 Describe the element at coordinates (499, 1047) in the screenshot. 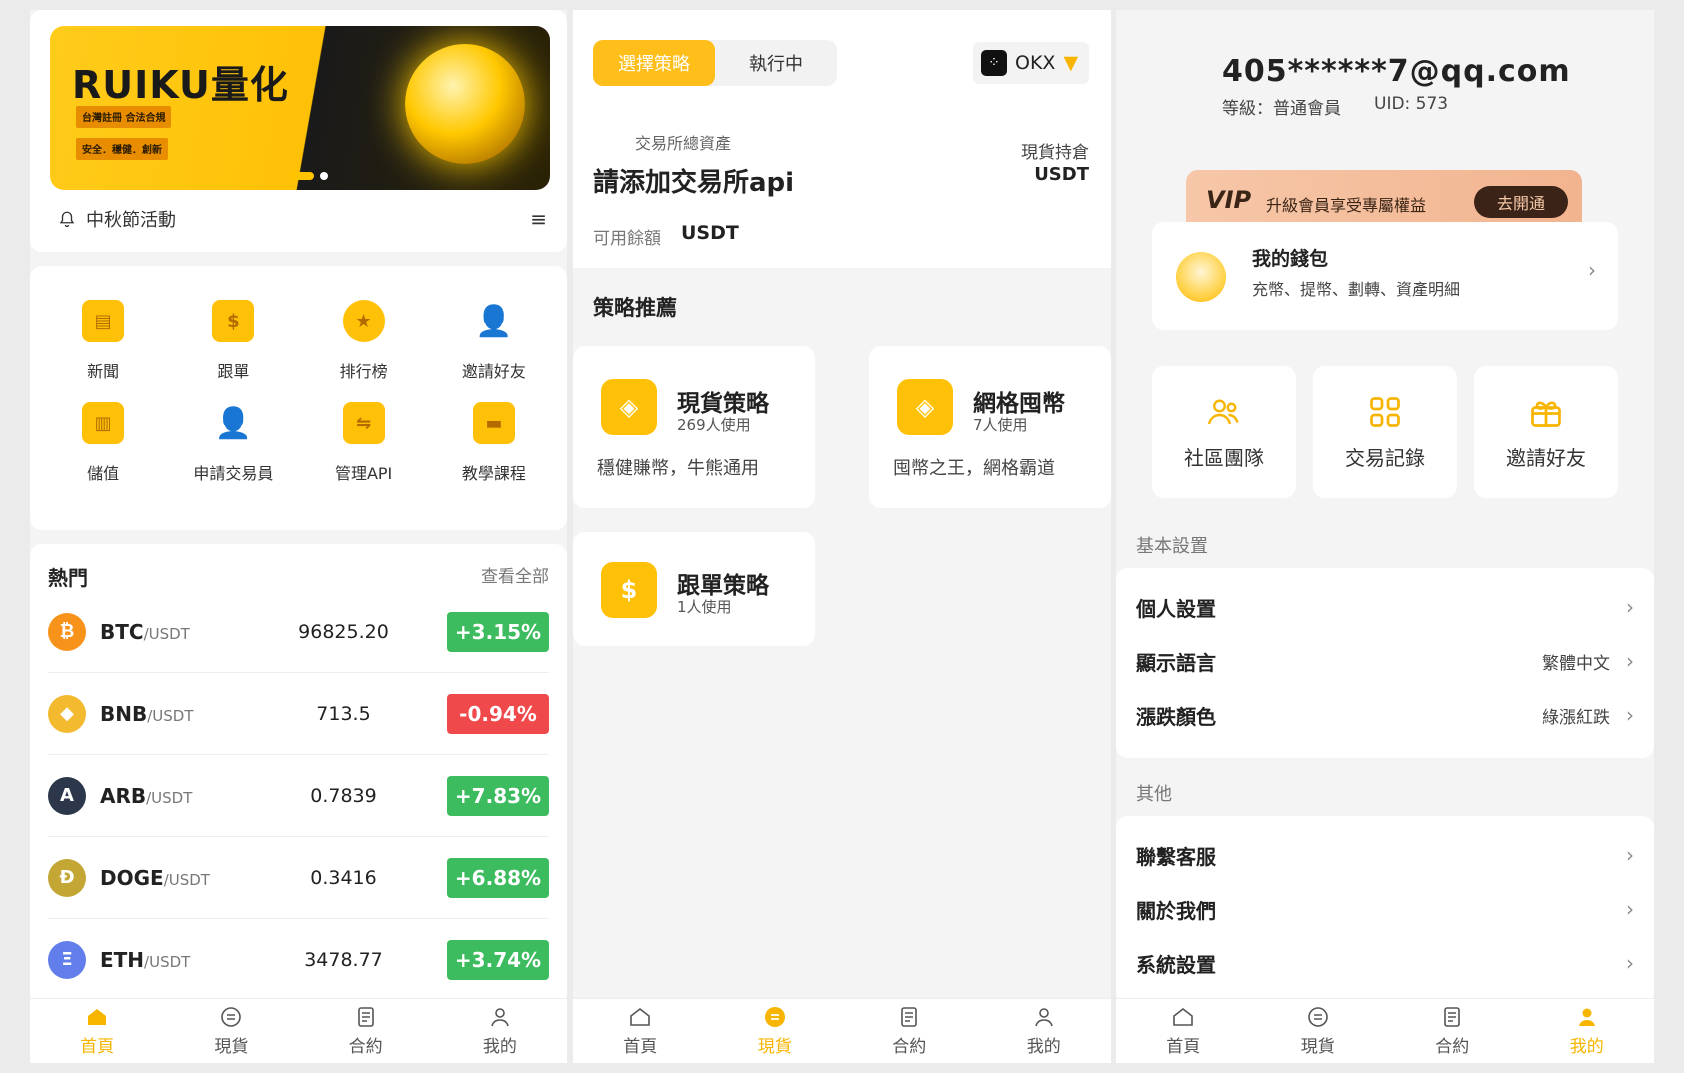

I see `nav-label: 我的` at that location.